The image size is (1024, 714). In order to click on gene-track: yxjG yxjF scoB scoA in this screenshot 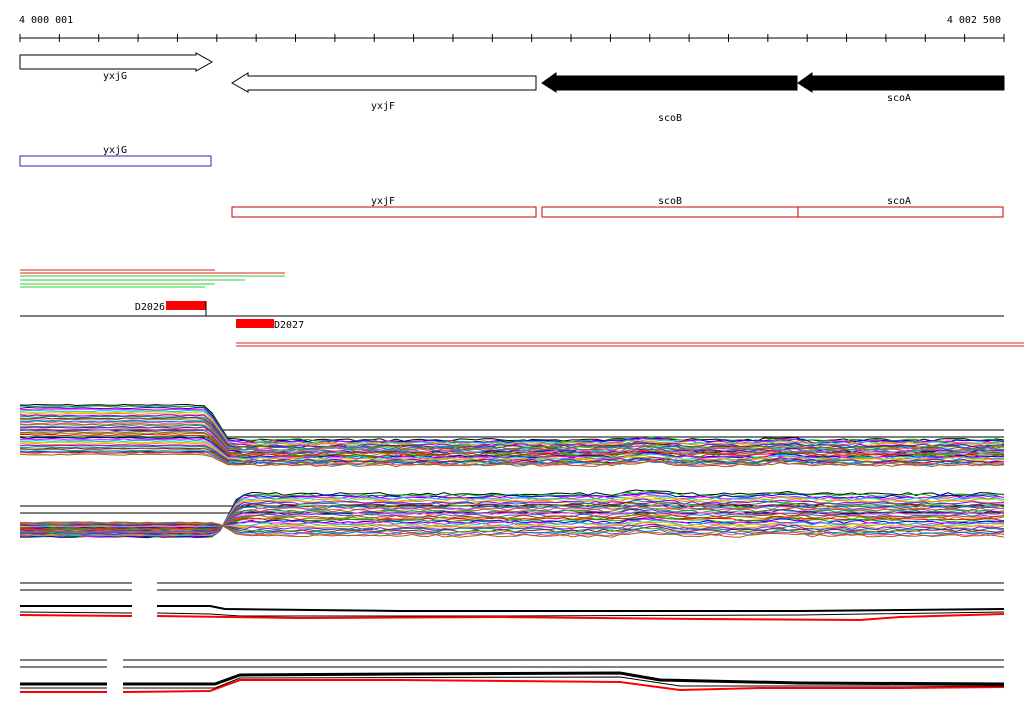, I will do `click(512, 88)`.